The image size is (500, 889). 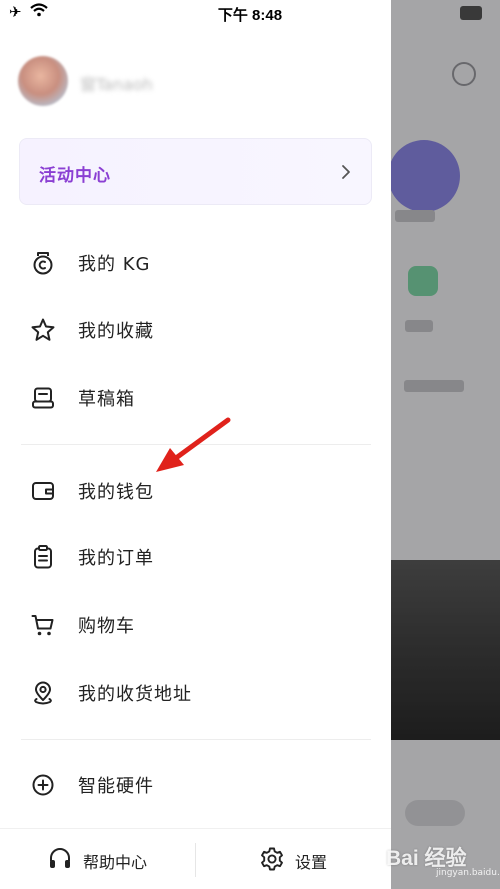 What do you see at coordinates (195, 557) in the screenshot?
I see `menu-item-orders: 我的订单` at bounding box center [195, 557].